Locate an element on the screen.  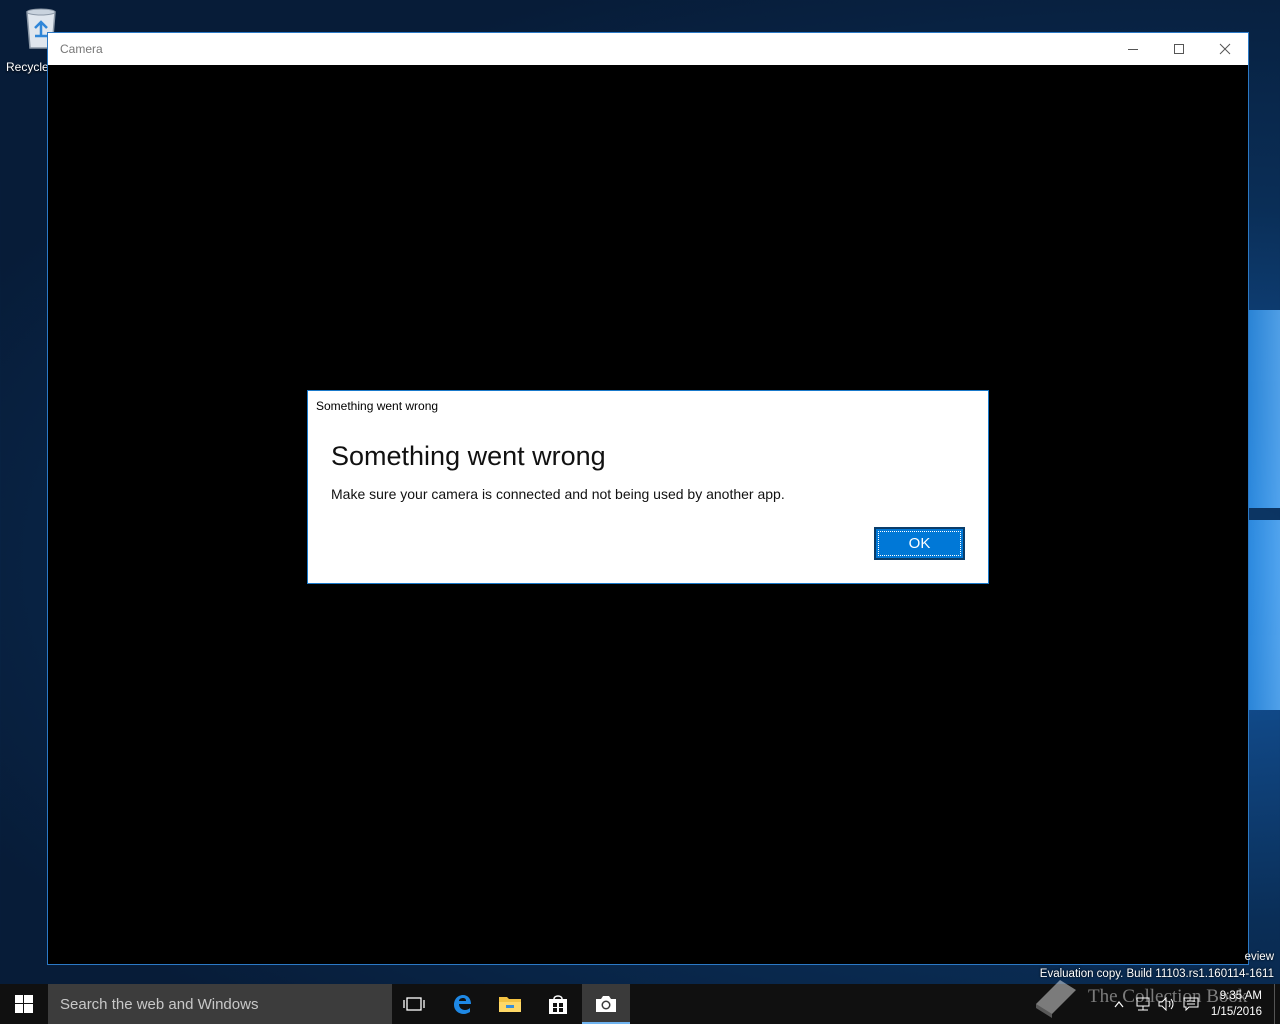
store-icon is located at coordinates (558, 1004).